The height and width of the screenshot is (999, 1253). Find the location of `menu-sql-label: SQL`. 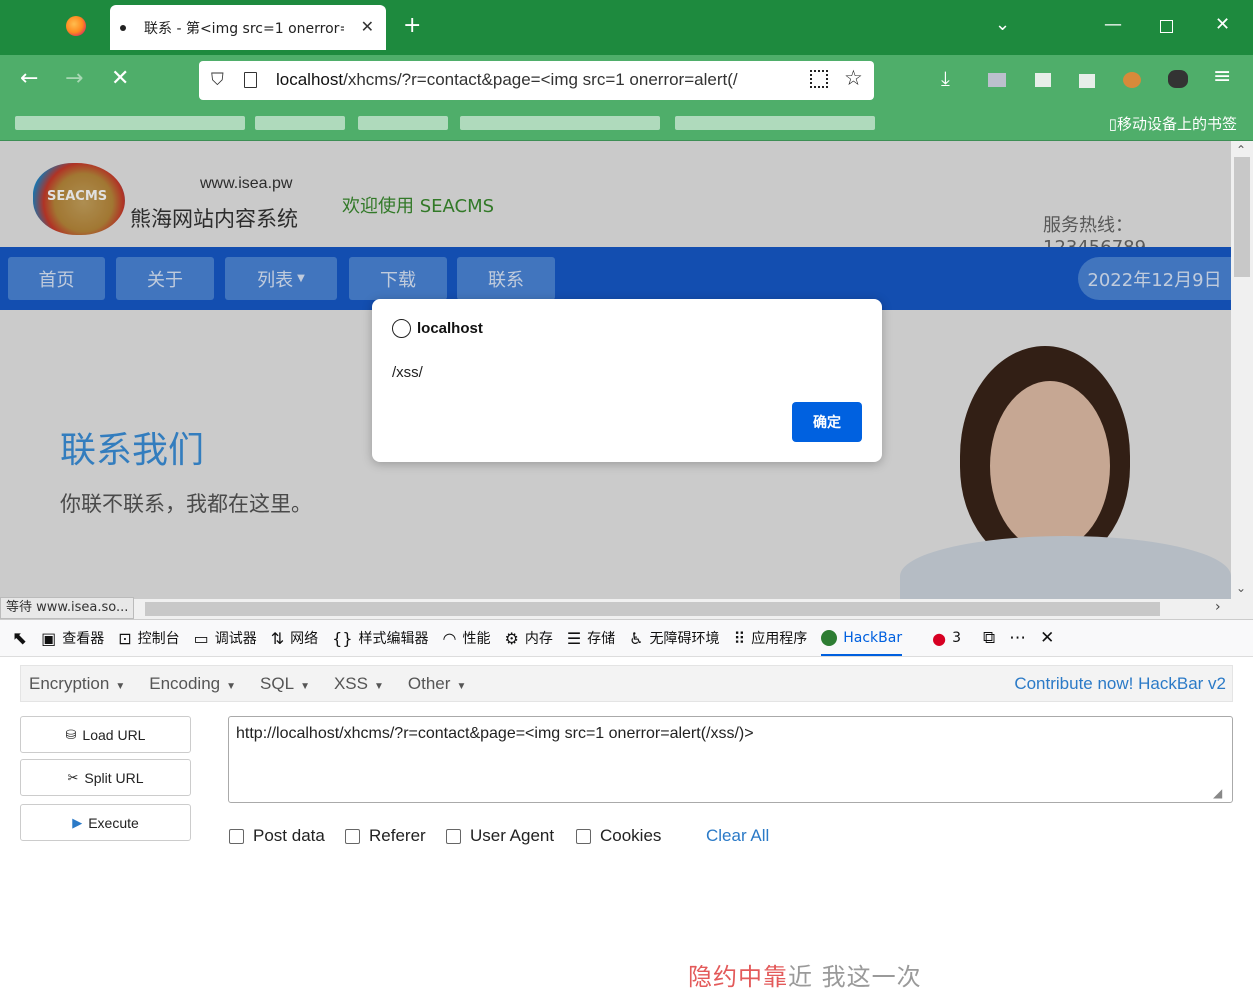

menu-sql-label: SQL is located at coordinates (277, 683).